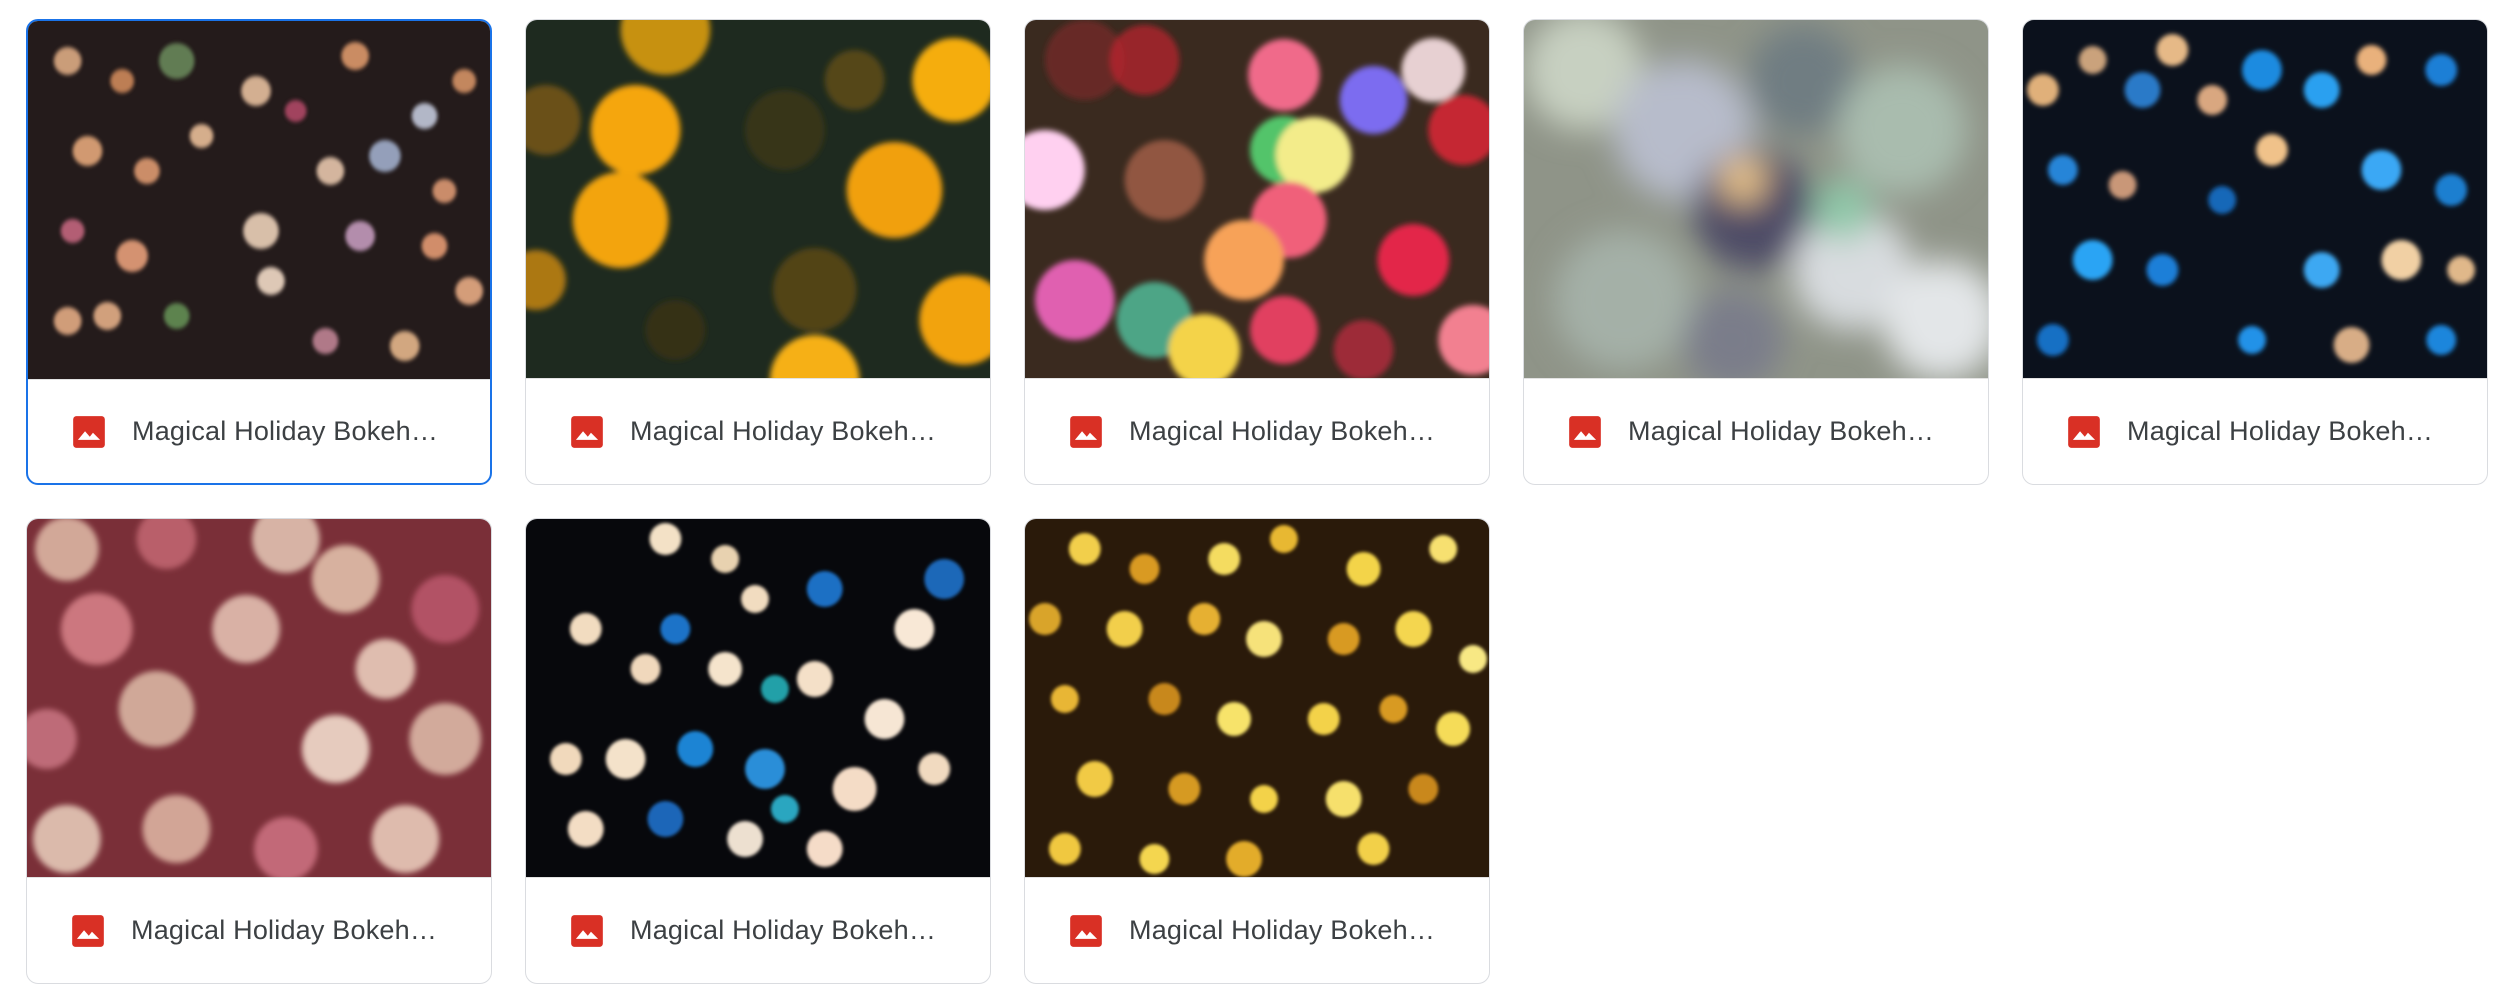 The image size is (2504, 1002). I want to click on file-card-2: Magical Holiday Bokeh Background 2.jpg, so click(758, 252).